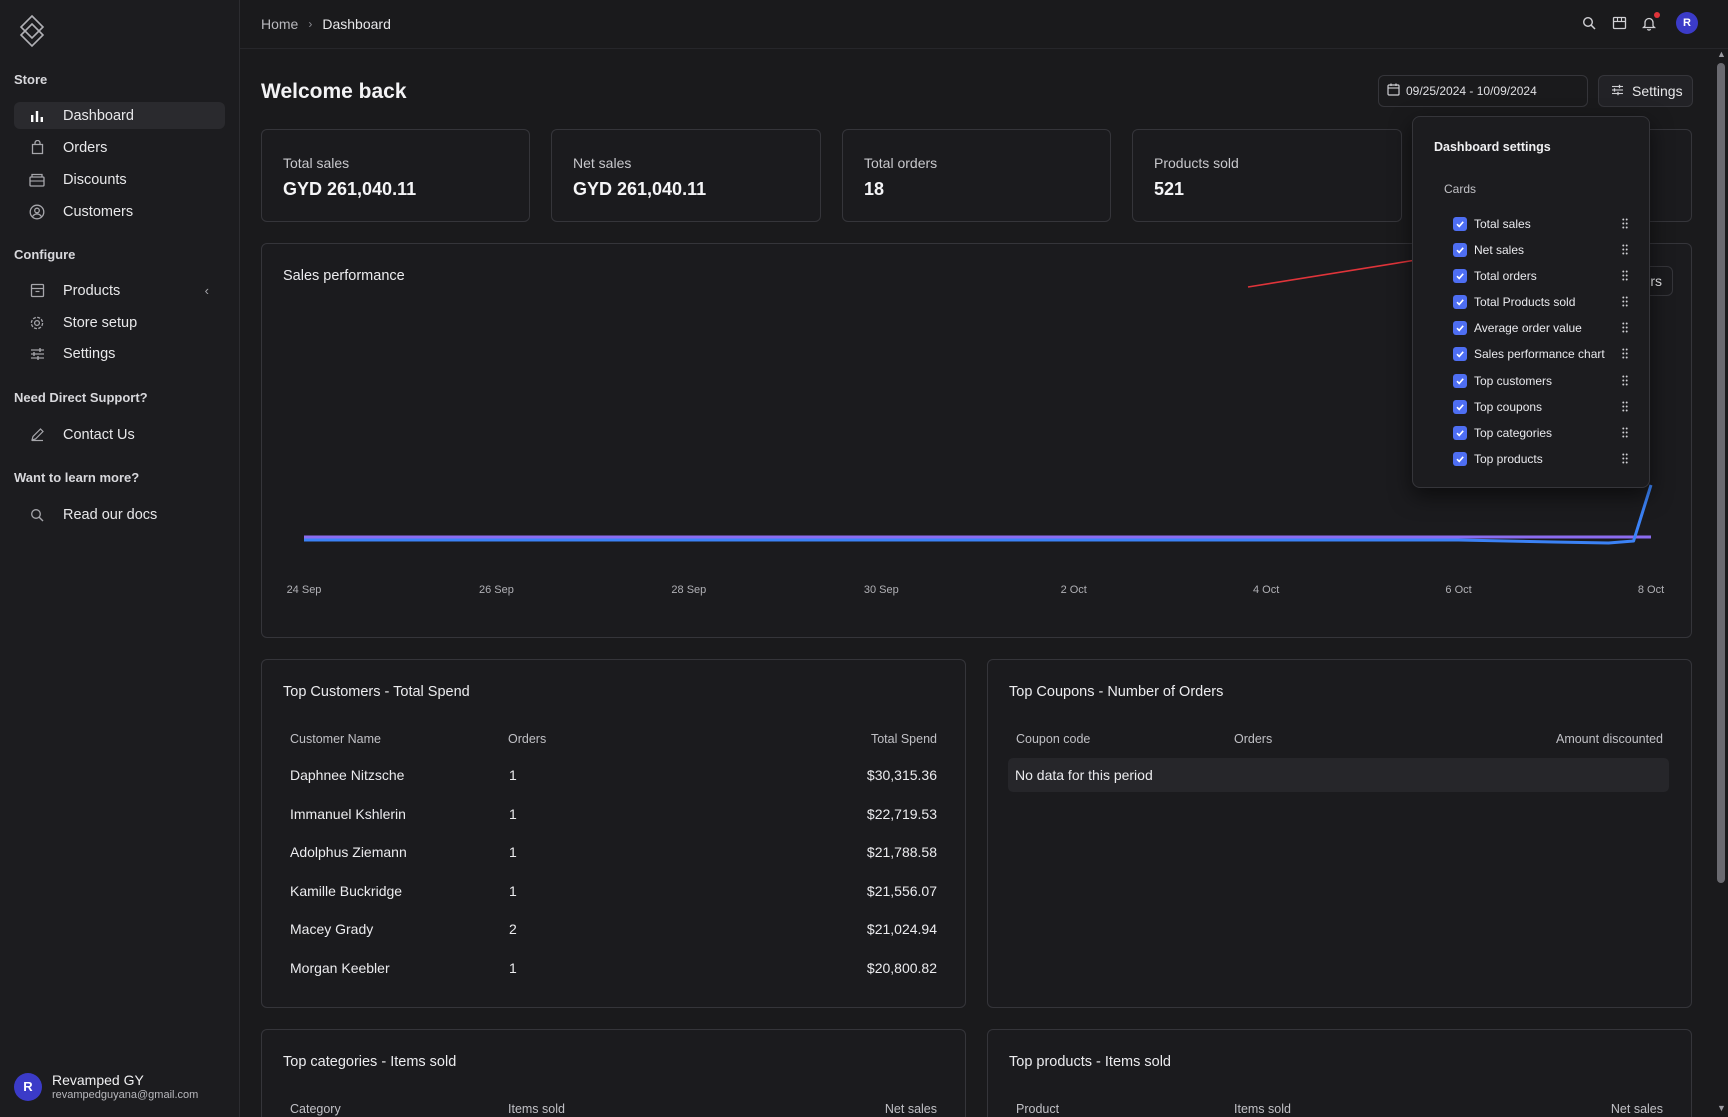 This screenshot has width=1728, height=1117. I want to click on card-title: Top Coupons - Number of Orders, so click(1116, 692).